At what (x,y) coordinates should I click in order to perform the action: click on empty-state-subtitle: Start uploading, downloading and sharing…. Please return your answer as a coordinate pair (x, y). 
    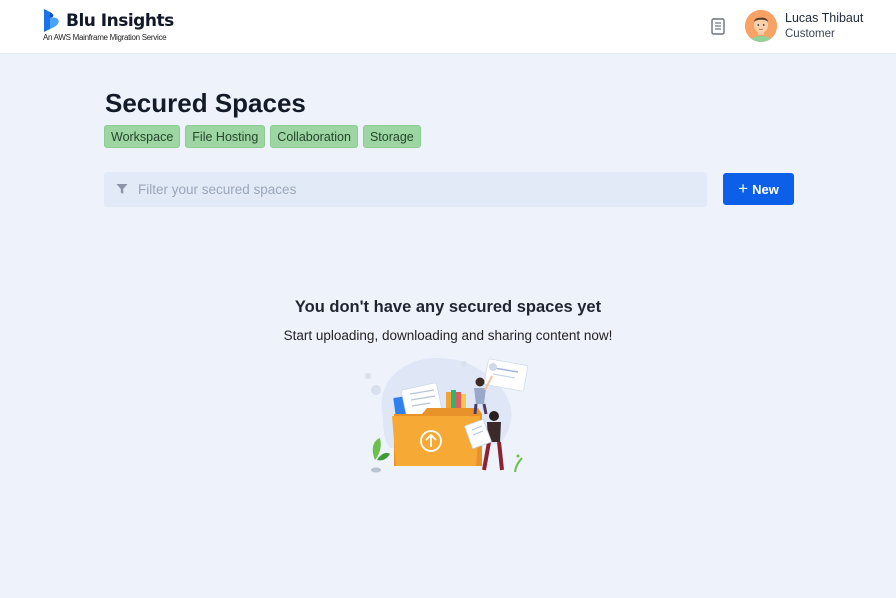
    Looking at the image, I should click on (448, 335).